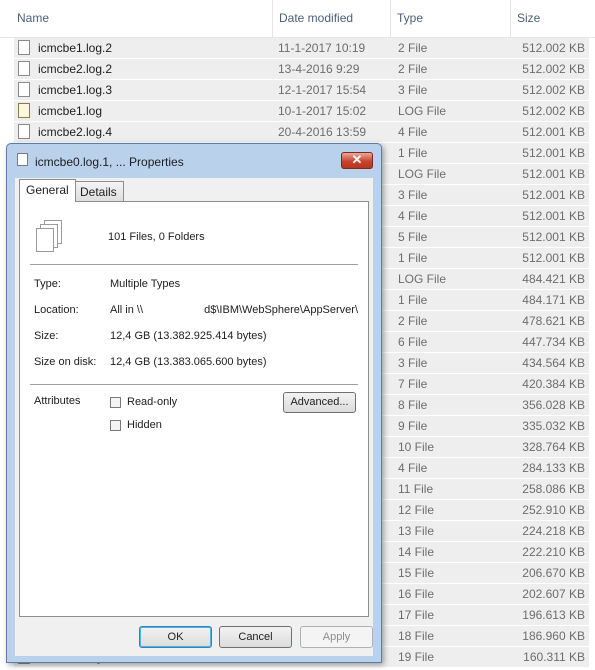 The width and height of the screenshot is (595, 670). Describe the element at coordinates (46, 336) in the screenshot. I see `size-label: Size:` at that location.